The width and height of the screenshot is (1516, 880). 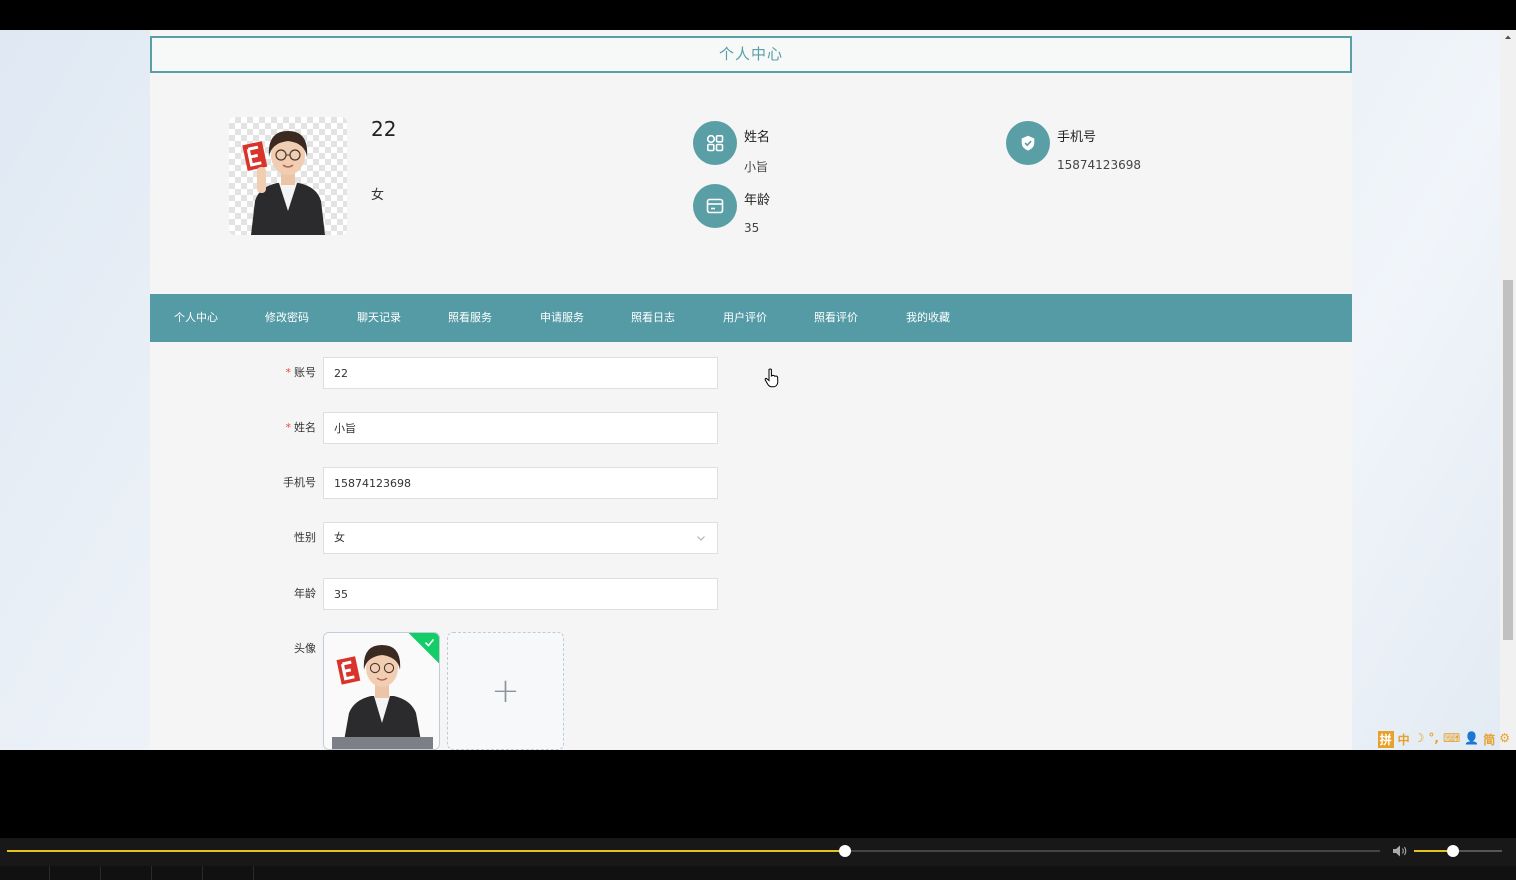 I want to click on avatar-upload-add-button: +, so click(x=505, y=691).